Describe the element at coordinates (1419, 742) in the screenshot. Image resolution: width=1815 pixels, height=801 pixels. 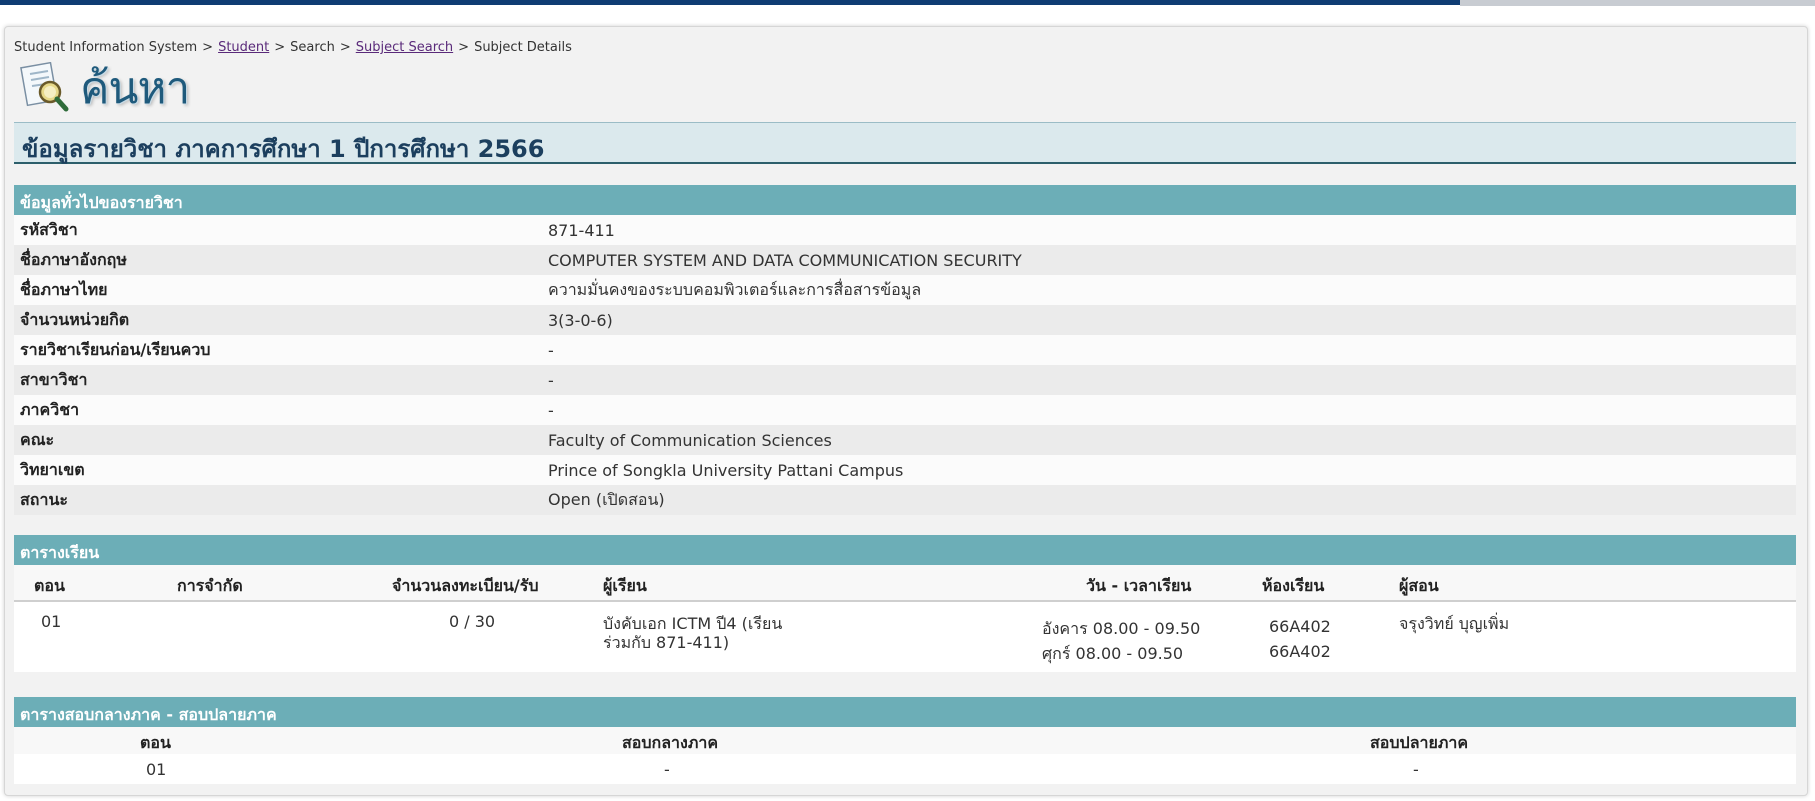
I see `exam-col-final: สอบปลายภาค` at that location.